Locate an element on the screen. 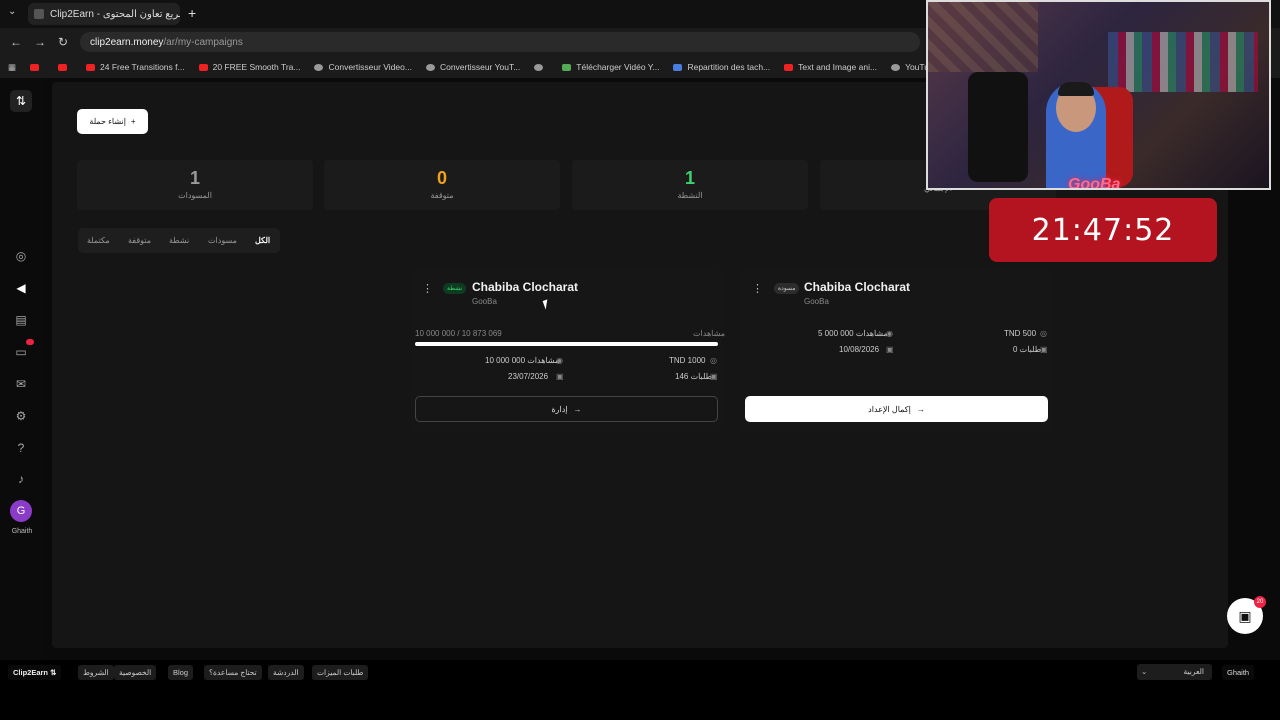 The image size is (1280, 720). progress-text: 10 000 000 / 10 873 069 is located at coordinates (458, 333).